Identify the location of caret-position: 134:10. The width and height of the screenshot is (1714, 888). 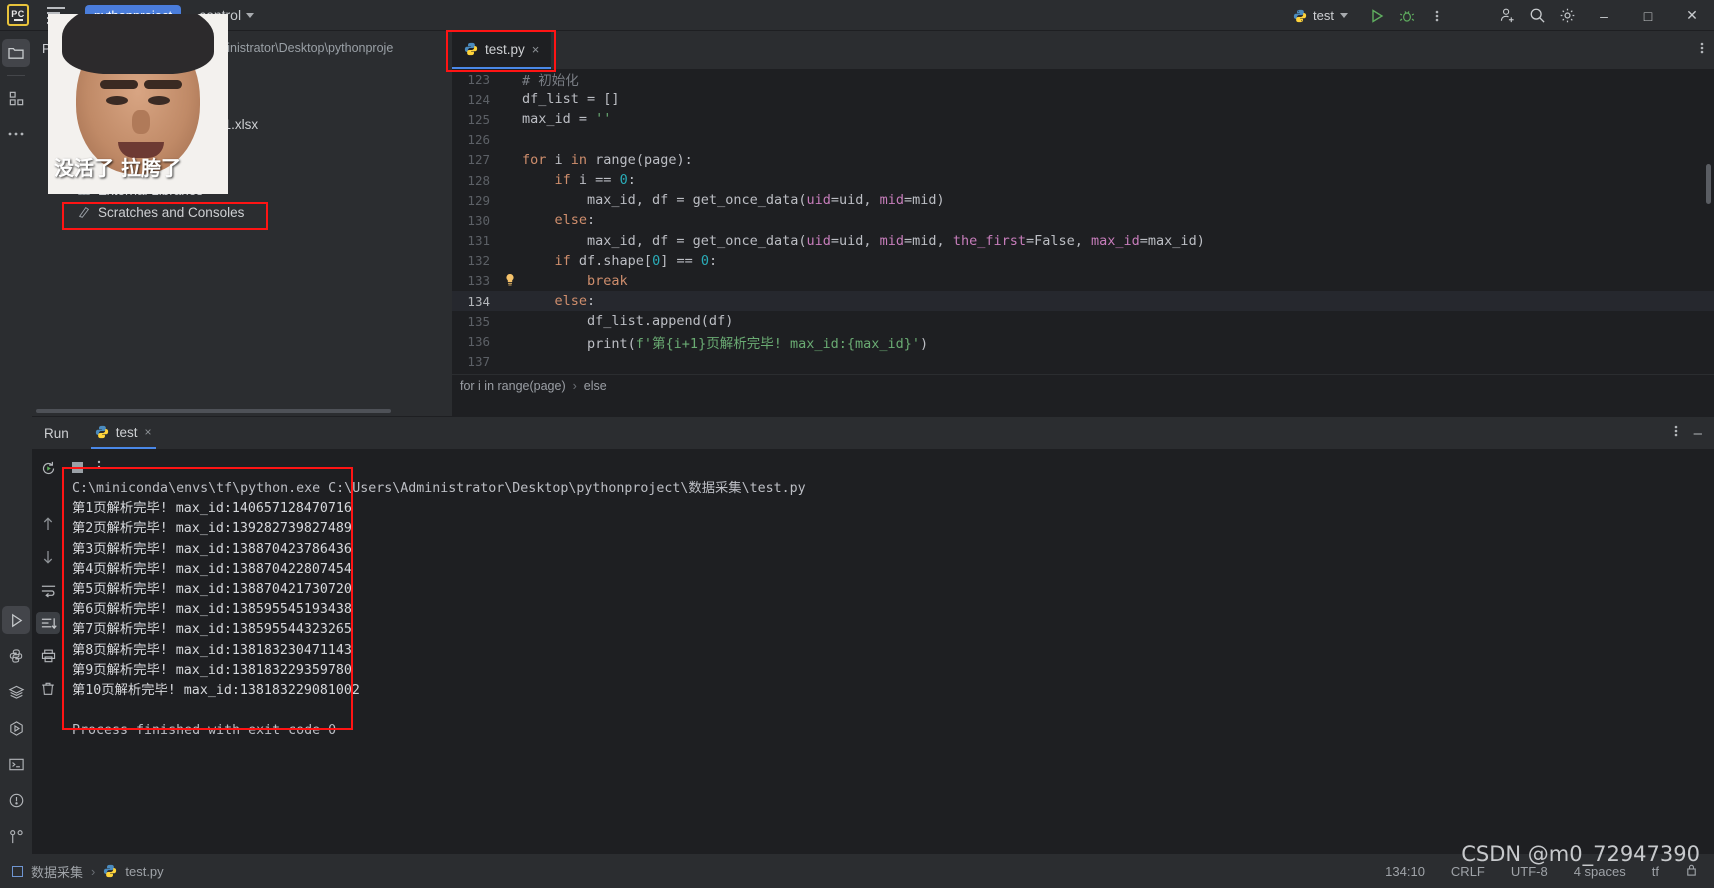
(1405, 871).